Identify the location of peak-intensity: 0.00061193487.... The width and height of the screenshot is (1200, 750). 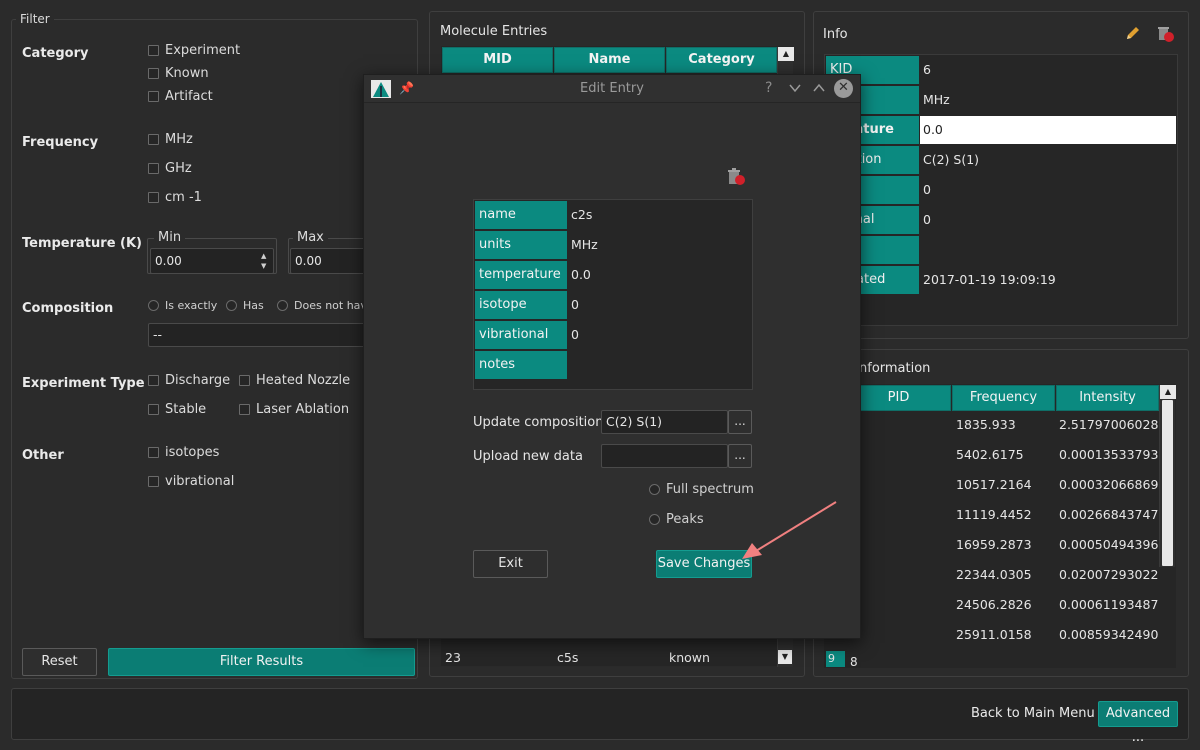
(1109, 604).